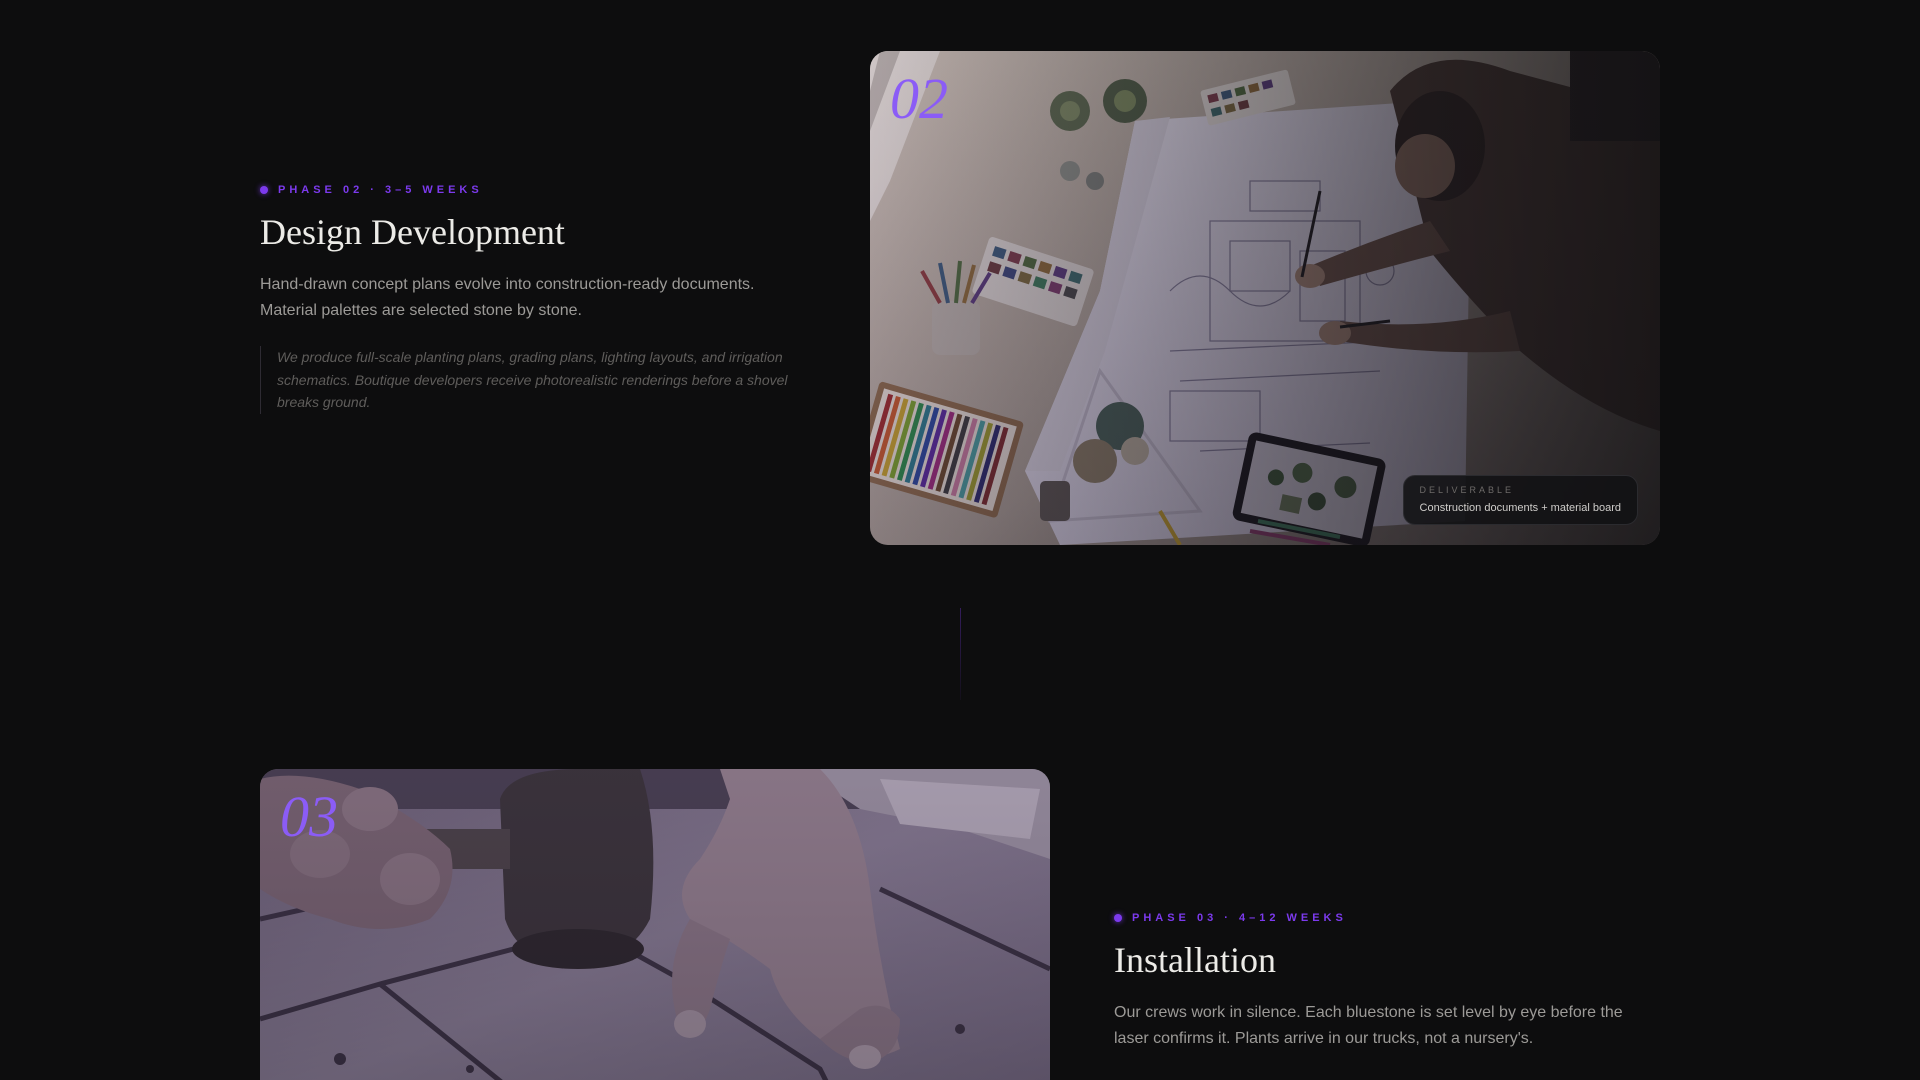  I want to click on deliverable-value: Construction documents + material board, so click(1520, 508).